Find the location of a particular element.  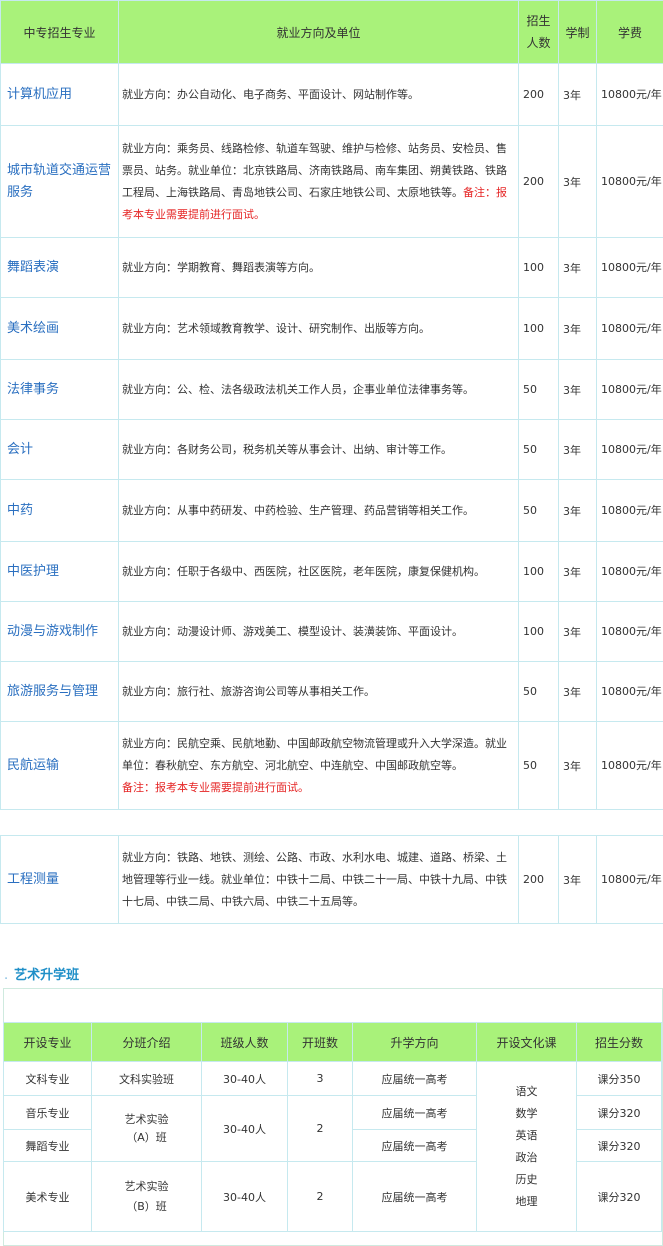

header-direction: 就业方向及单位 is located at coordinates (318, 32).